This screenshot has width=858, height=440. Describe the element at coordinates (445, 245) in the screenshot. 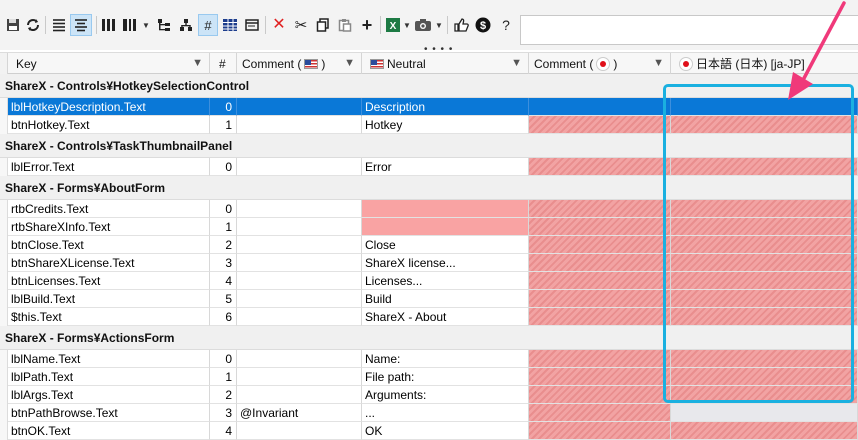

I see `neutral-cell: Close` at that location.